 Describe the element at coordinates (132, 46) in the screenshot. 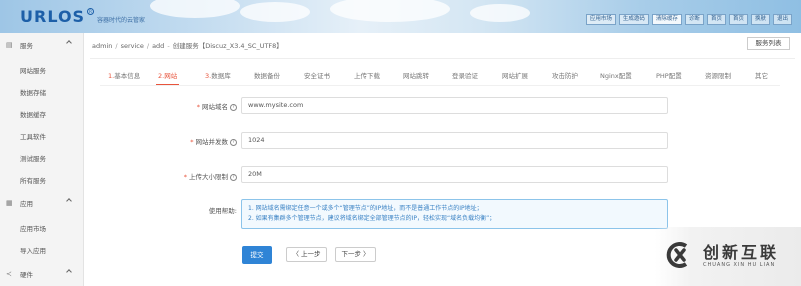

I see `breadcrumb-service: service` at that location.